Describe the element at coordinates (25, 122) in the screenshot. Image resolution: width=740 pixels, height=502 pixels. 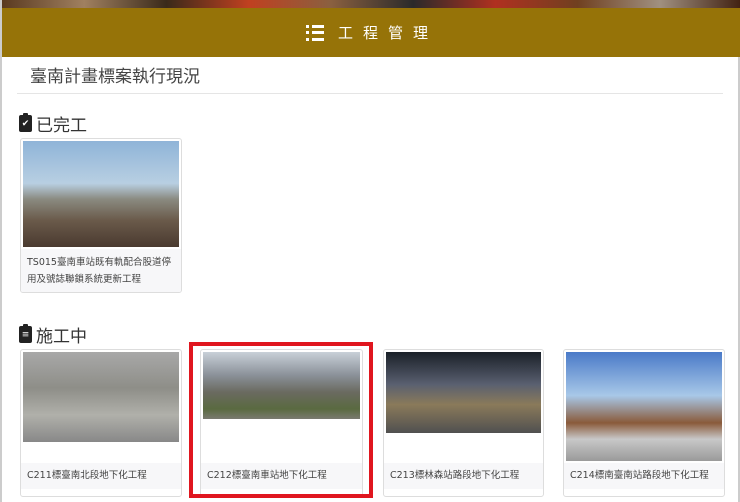
I see `clipboard-check-icon: ✔` at that location.